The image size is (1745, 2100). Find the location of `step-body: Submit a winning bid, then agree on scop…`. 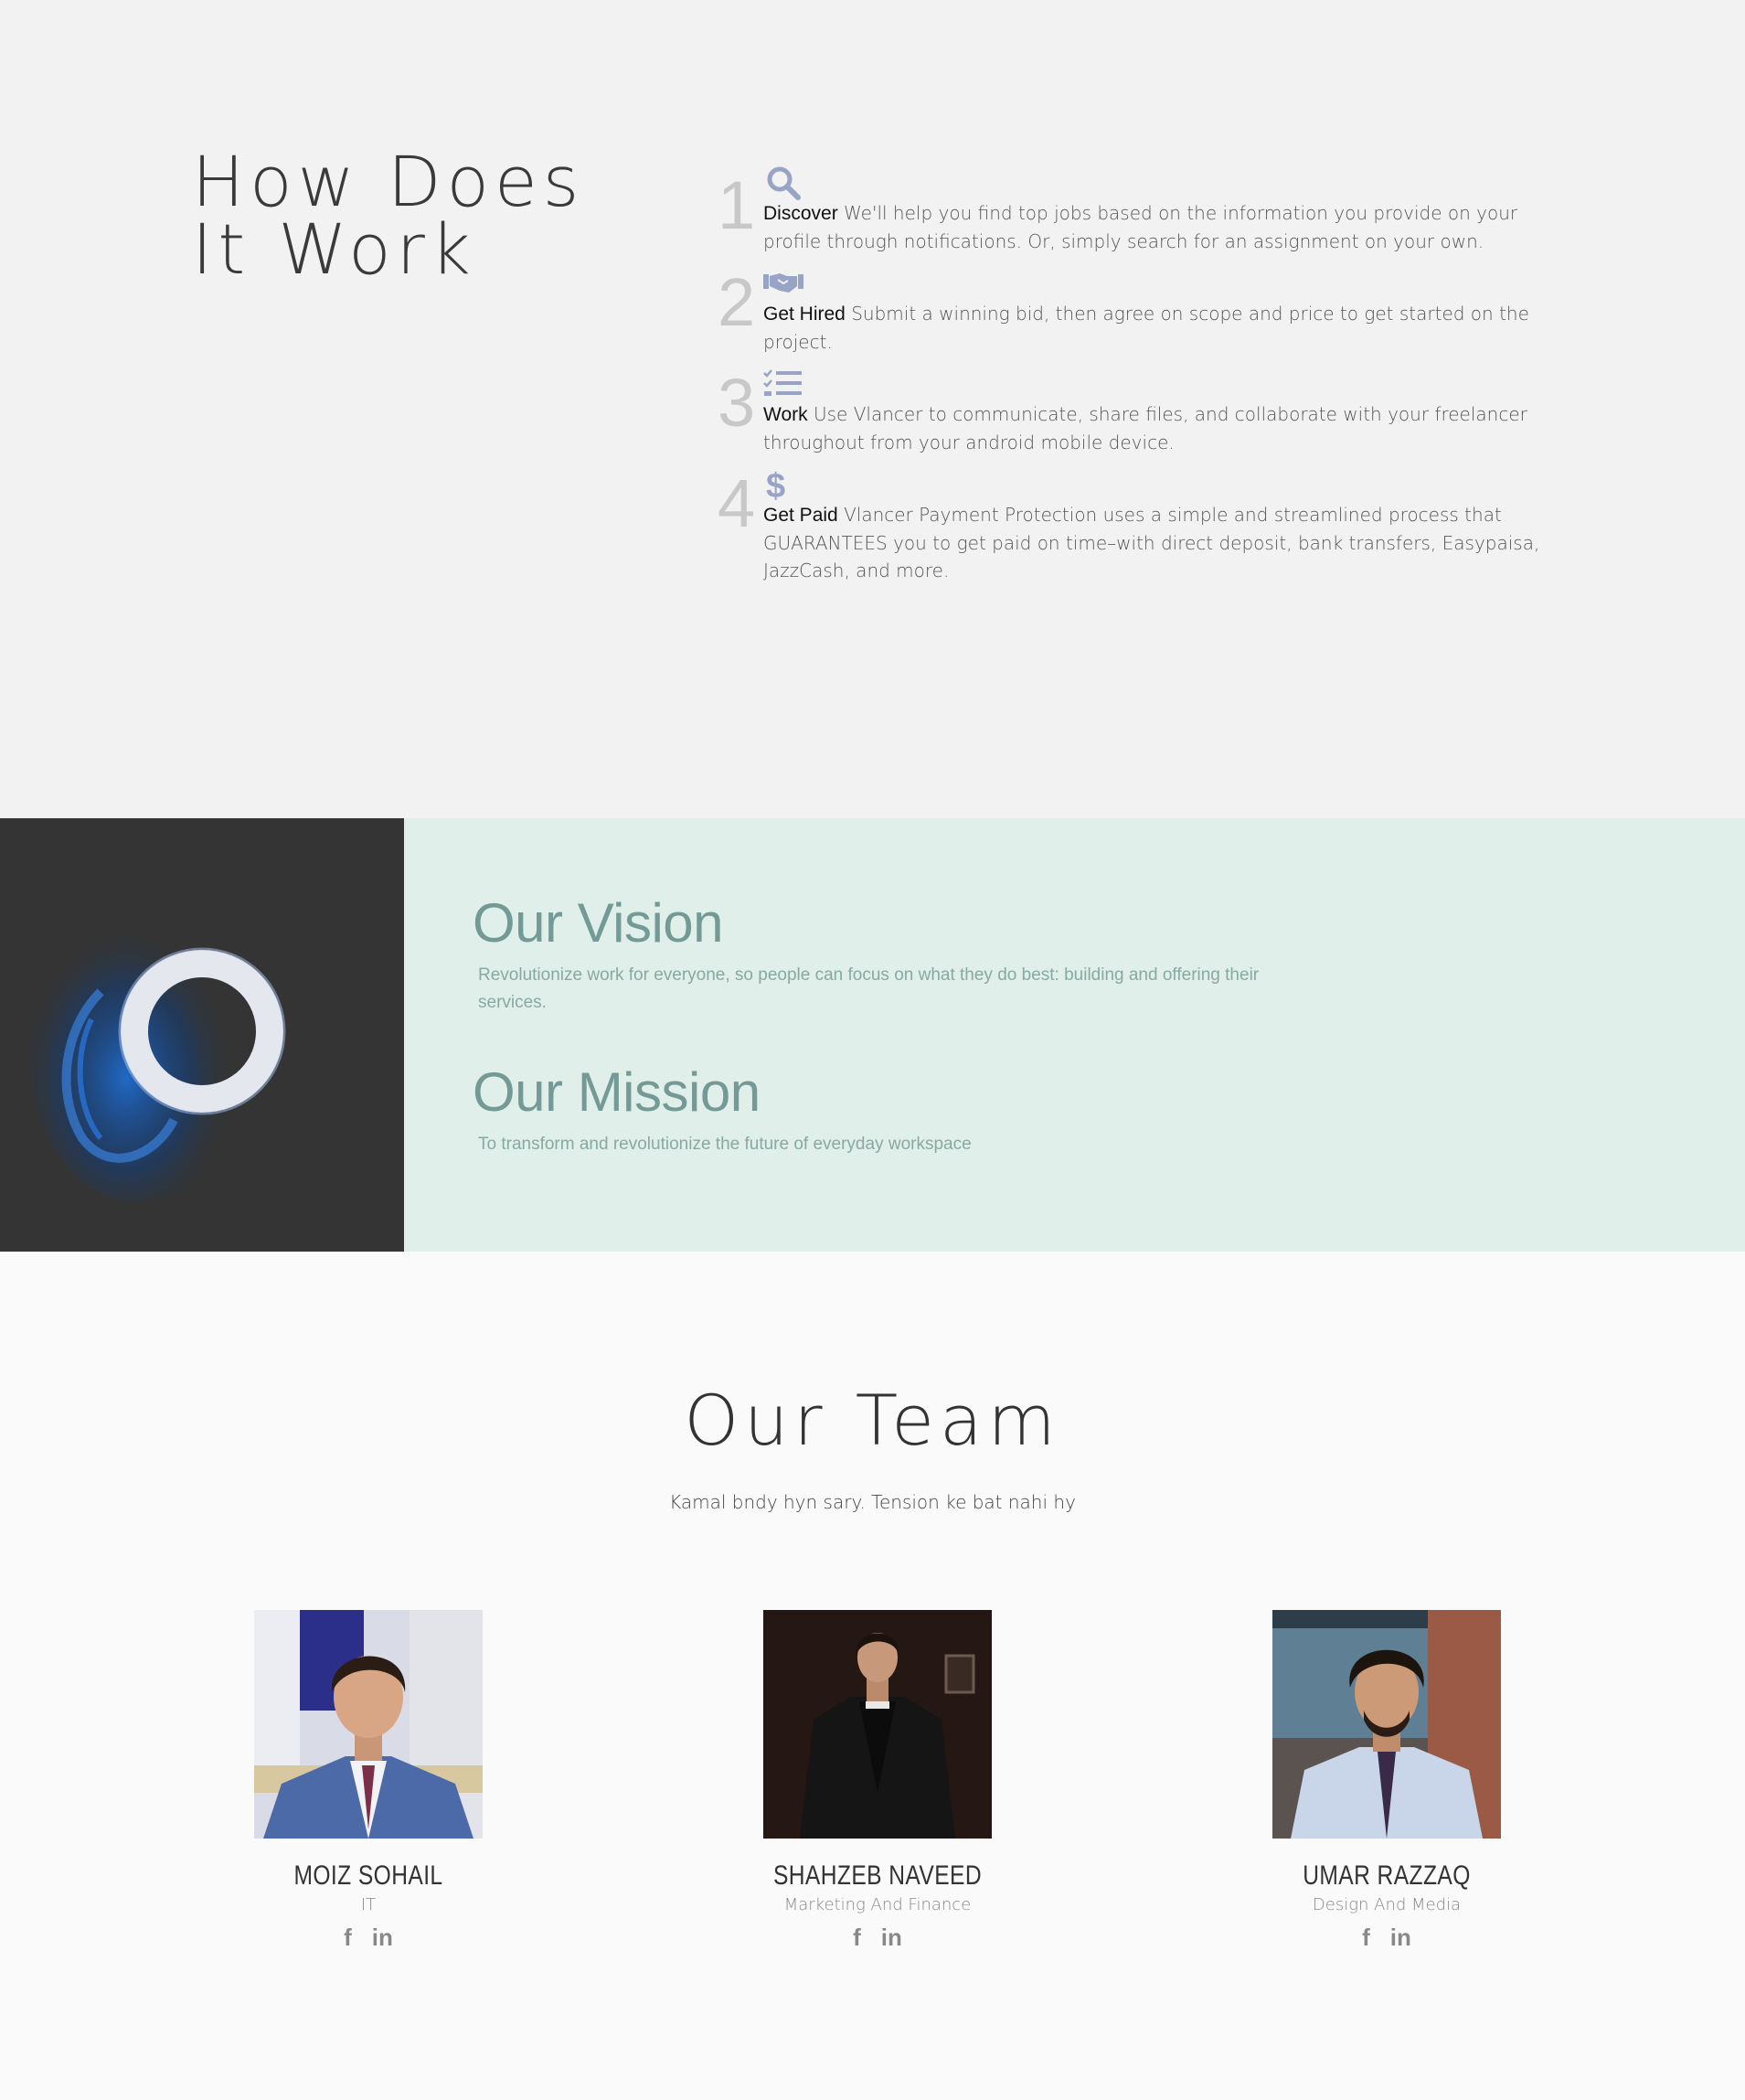

step-body: Submit a winning bid, then agree on scop… is located at coordinates (1146, 328).